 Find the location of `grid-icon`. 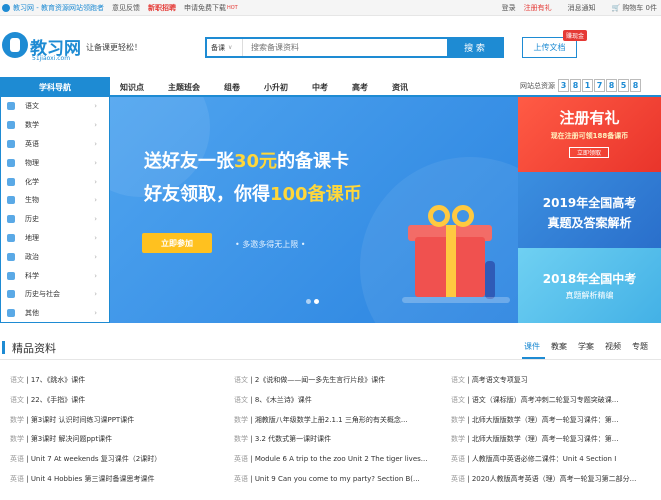

grid-icon is located at coordinates (11, 313).